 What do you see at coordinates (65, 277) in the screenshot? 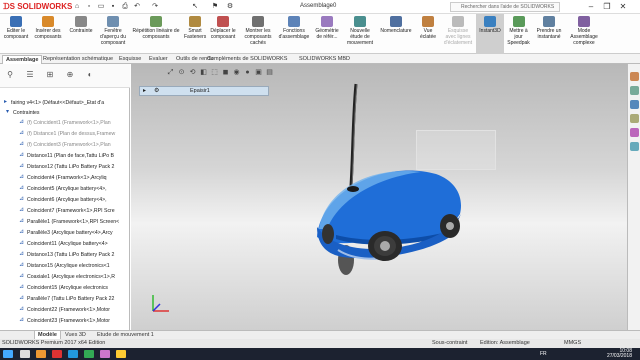
I see `tree-item-constraint: ⊿ Coaxiale1 (Arcylique electronics<1>,R` at bounding box center [65, 277].